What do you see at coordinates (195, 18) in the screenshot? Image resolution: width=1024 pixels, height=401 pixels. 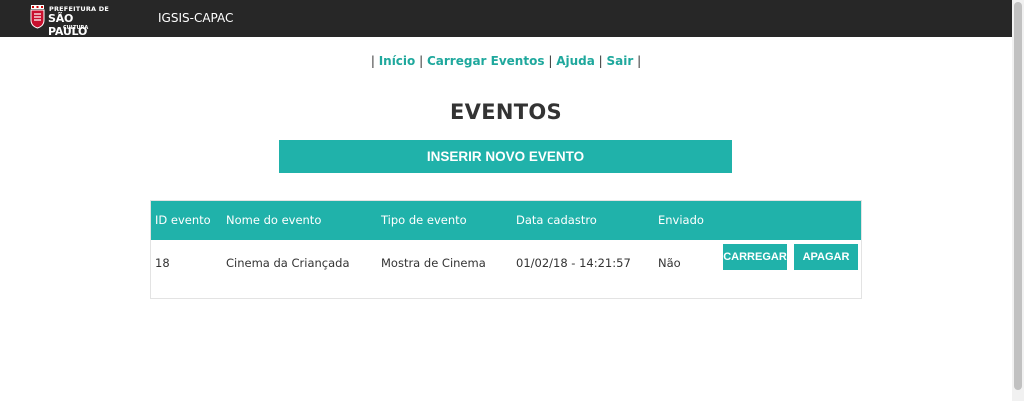 I see `app-title: IGSIS-CAPAC` at bounding box center [195, 18].